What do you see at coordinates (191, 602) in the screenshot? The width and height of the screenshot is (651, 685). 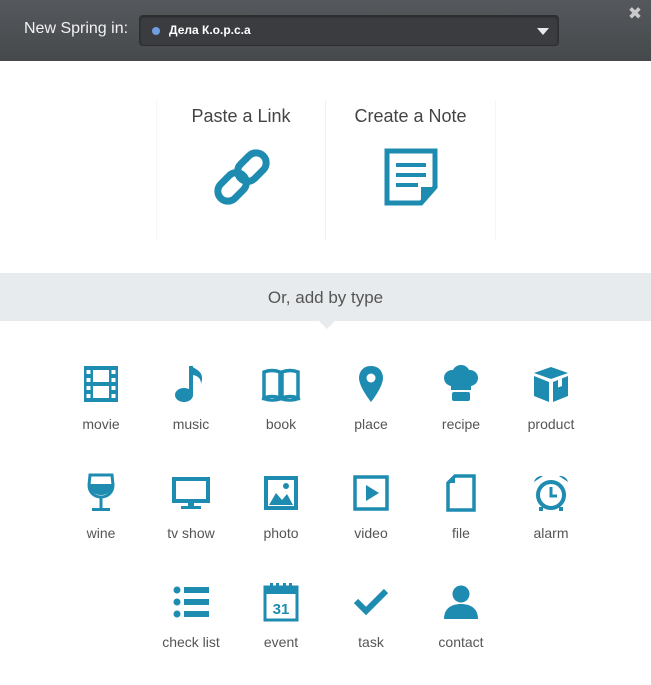 I see `checklist-icon` at bounding box center [191, 602].